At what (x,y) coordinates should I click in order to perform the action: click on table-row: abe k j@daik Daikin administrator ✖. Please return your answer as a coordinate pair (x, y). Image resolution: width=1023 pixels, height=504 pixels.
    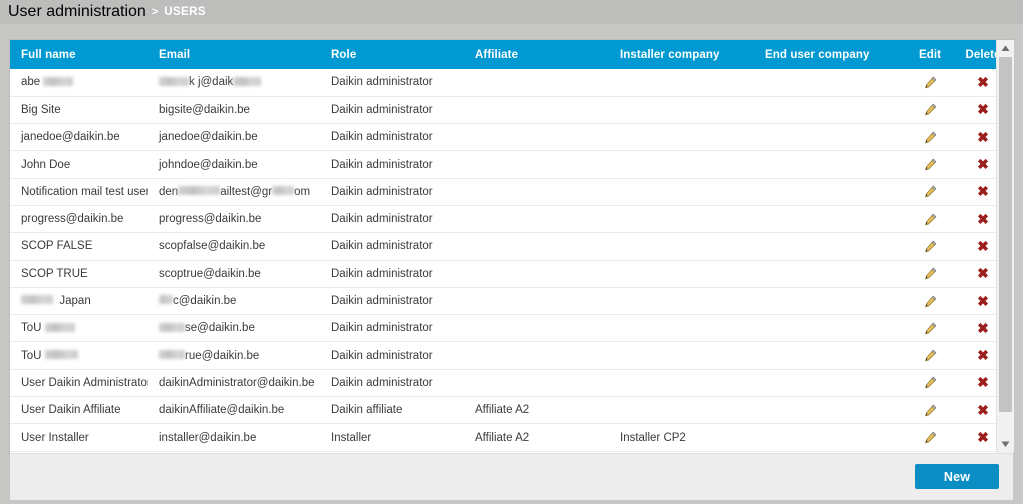
    Looking at the image, I should click on (510, 83).